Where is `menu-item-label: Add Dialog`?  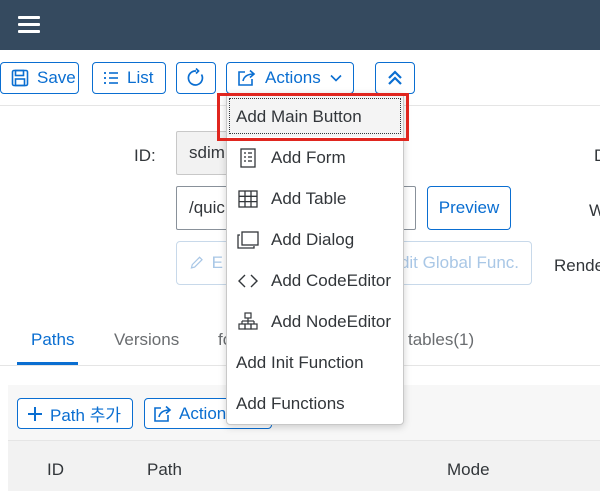 menu-item-label: Add Dialog is located at coordinates (313, 239).